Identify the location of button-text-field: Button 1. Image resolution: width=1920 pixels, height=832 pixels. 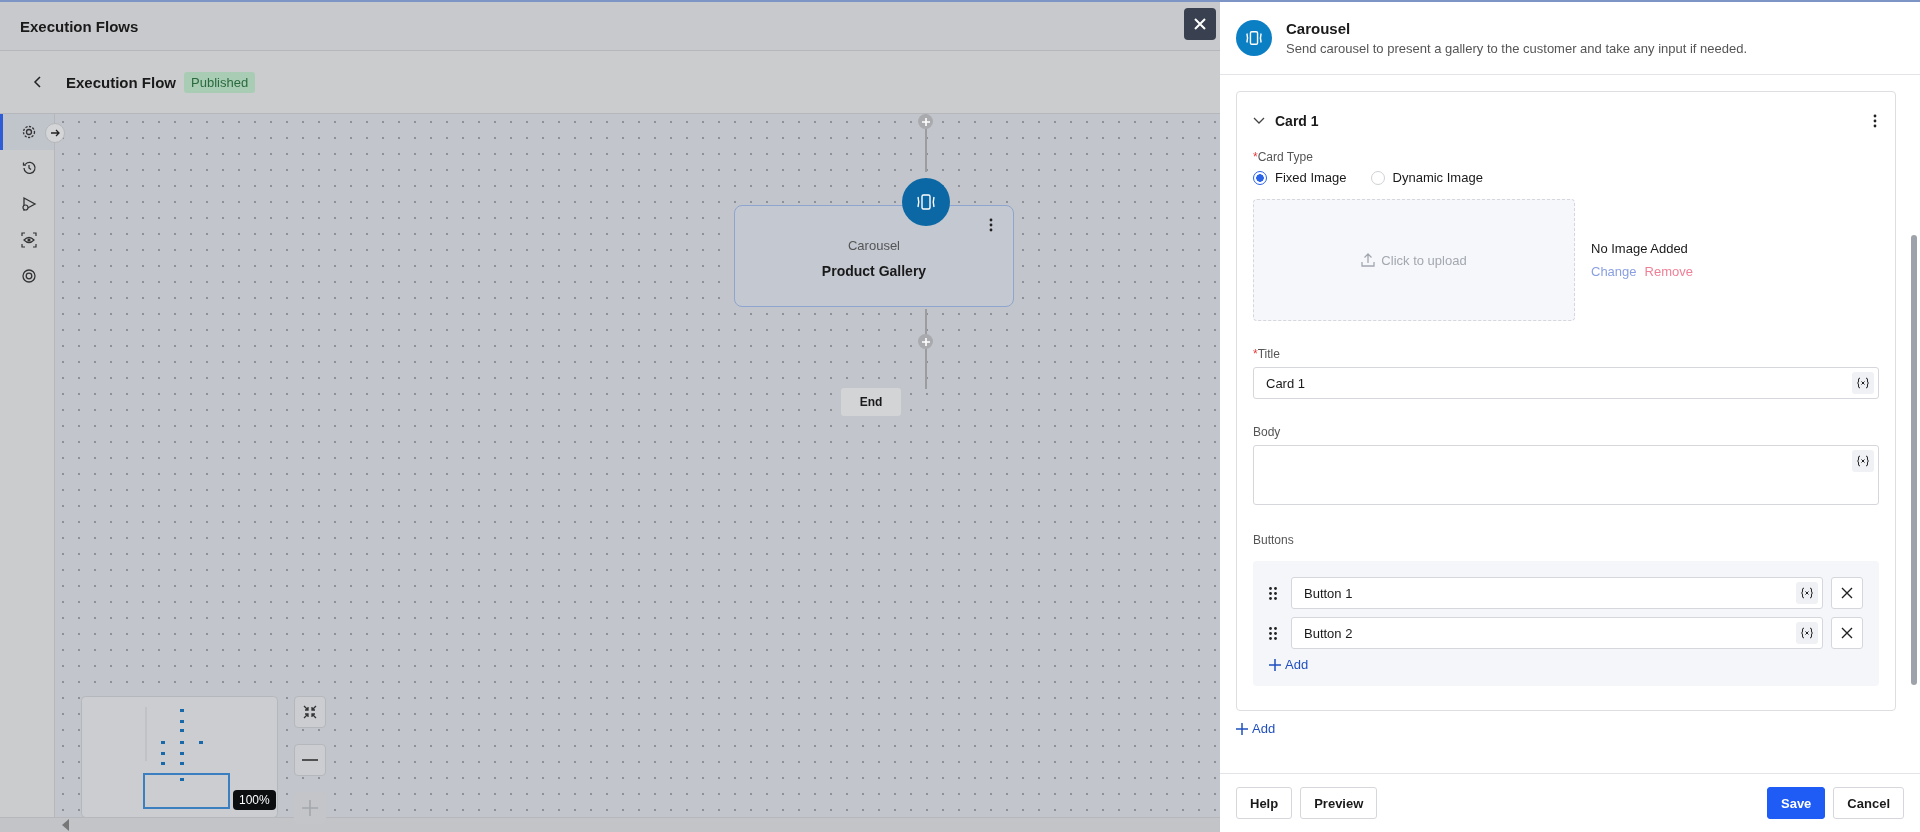
(1557, 593).